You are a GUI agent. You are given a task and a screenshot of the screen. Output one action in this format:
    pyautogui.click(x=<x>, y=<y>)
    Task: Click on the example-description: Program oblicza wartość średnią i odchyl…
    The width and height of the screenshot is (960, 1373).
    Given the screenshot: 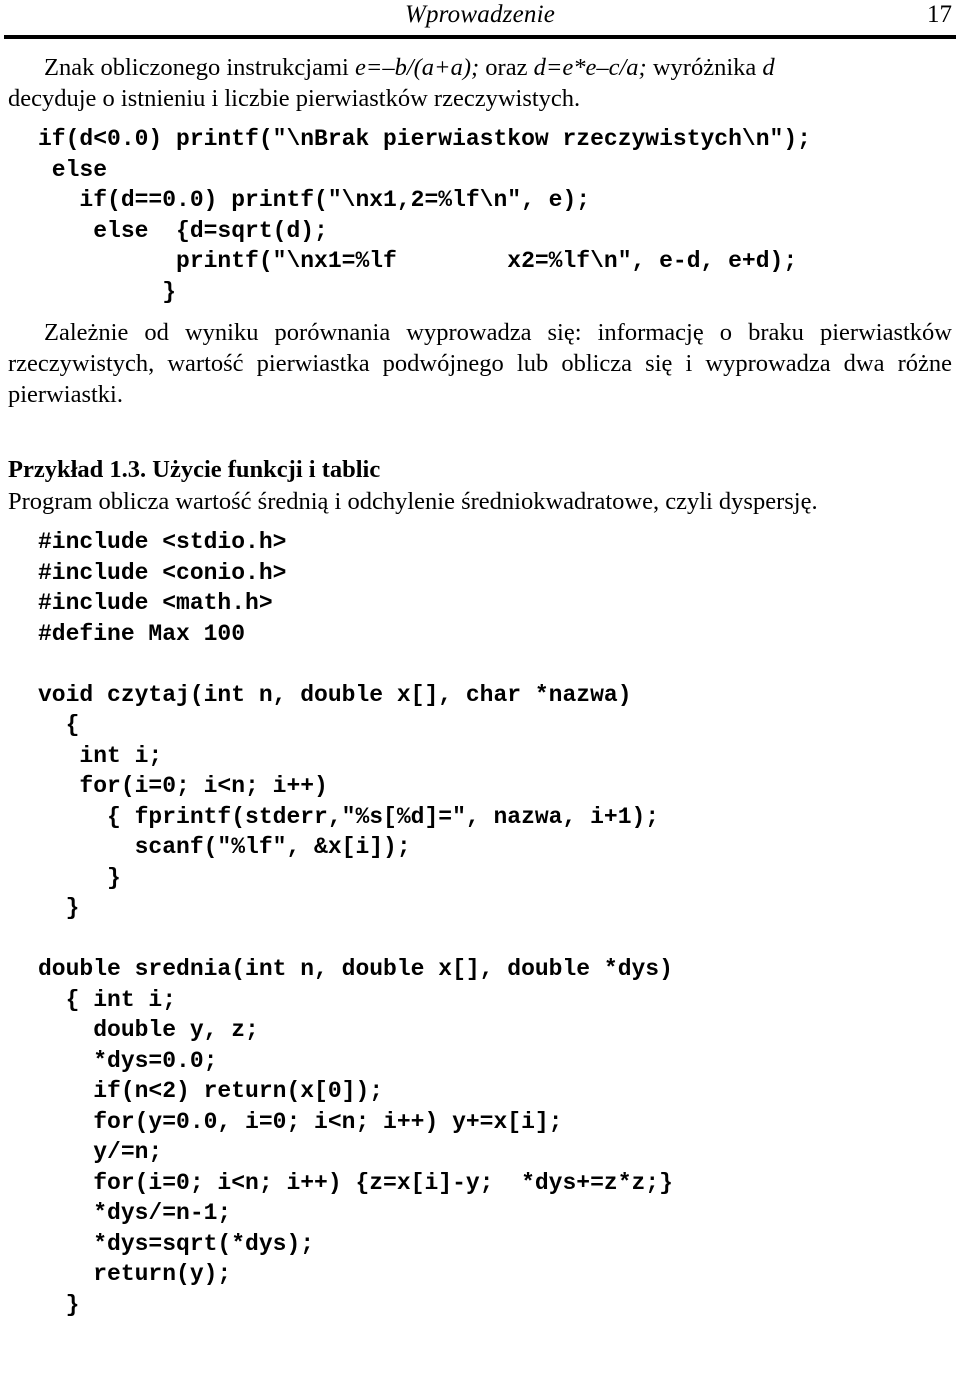 What is the action you would take?
    pyautogui.click(x=413, y=501)
    